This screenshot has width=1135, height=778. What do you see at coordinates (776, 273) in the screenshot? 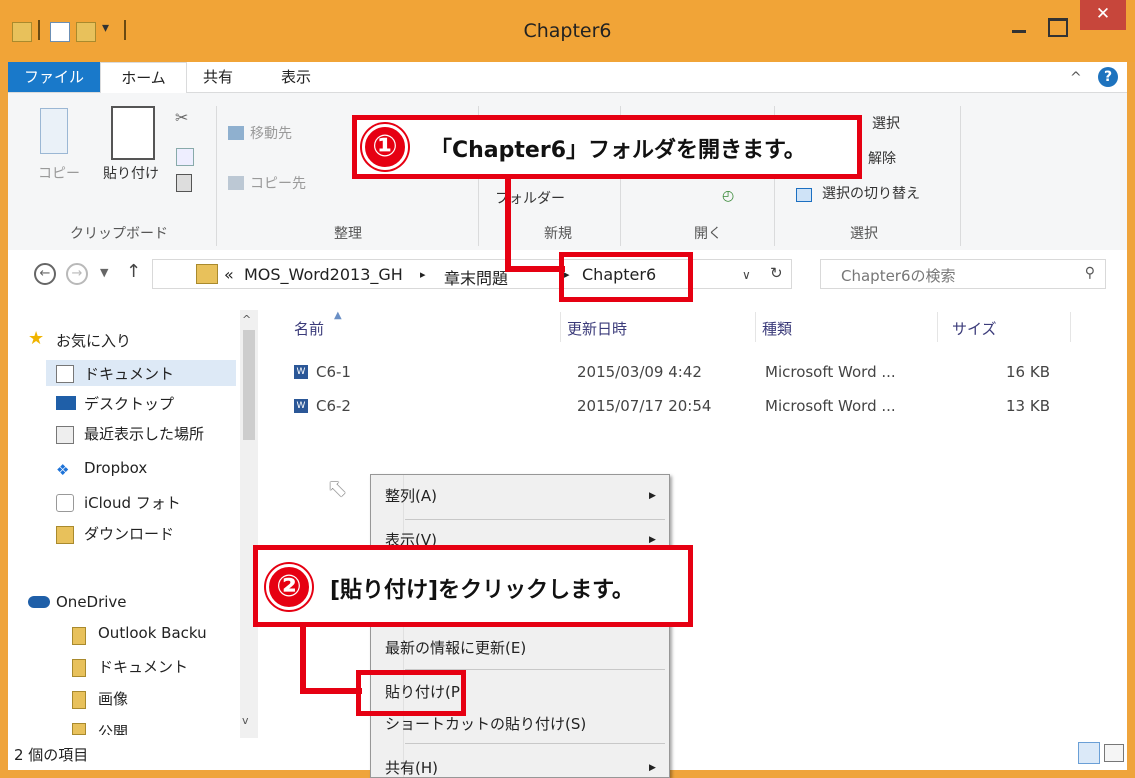
I see `refresh-icon: ↻` at bounding box center [776, 273].